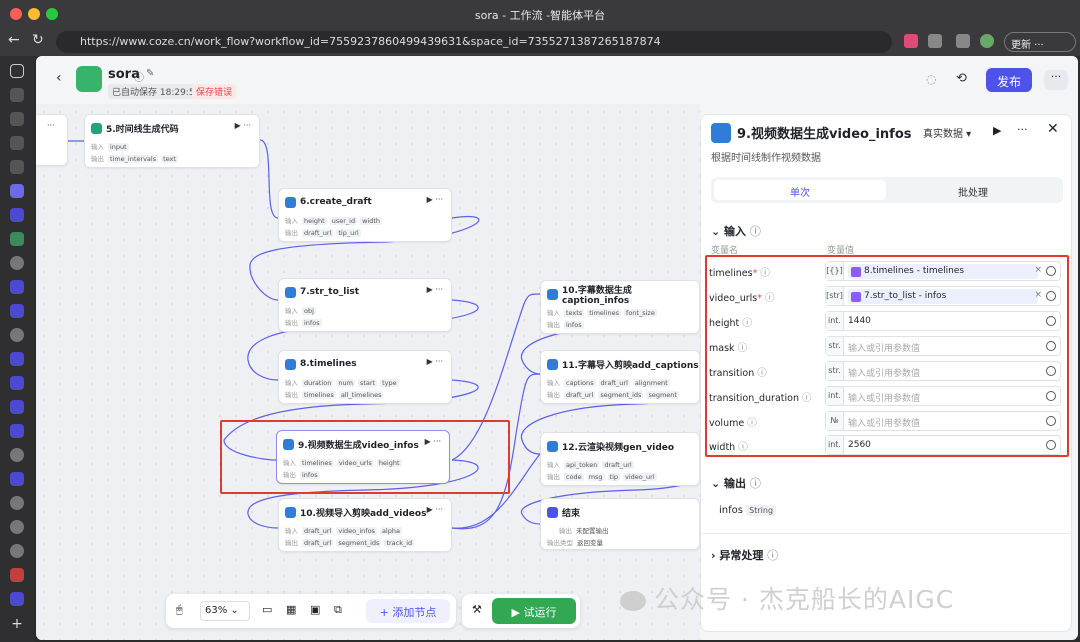  What do you see at coordinates (997, 130) in the screenshot?
I see `run-node-icon: ▶` at bounding box center [997, 130].